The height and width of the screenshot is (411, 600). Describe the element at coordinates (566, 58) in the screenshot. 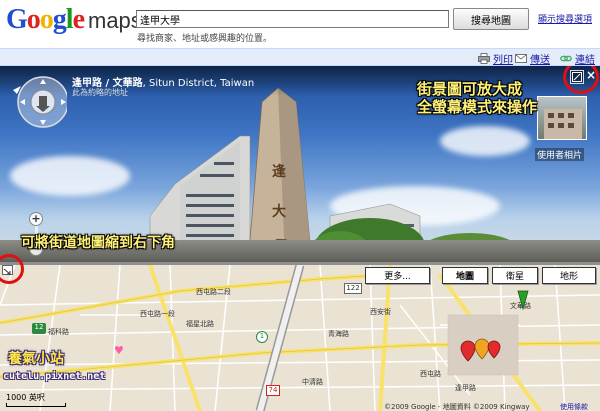

I see `link-icon` at that location.